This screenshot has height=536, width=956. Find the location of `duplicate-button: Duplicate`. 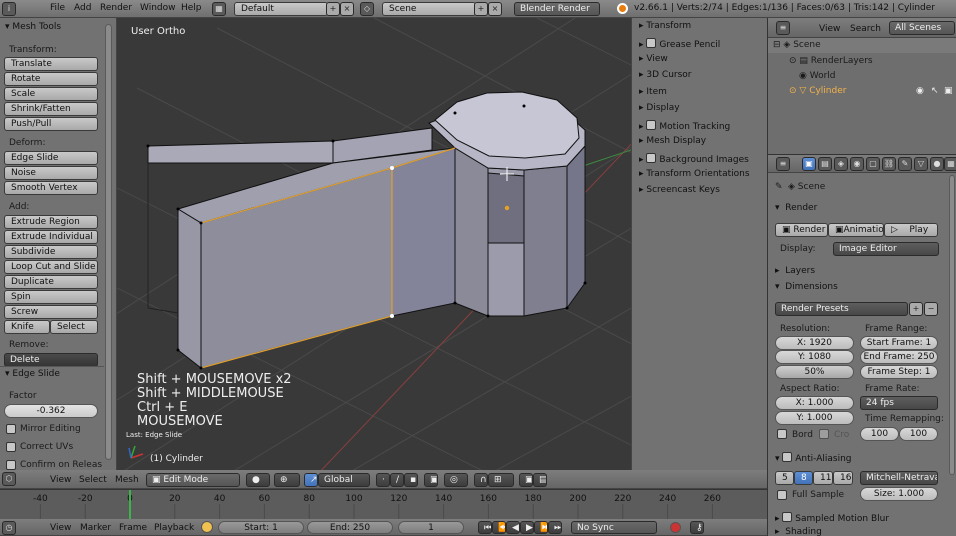

duplicate-button: Duplicate is located at coordinates (51, 282).